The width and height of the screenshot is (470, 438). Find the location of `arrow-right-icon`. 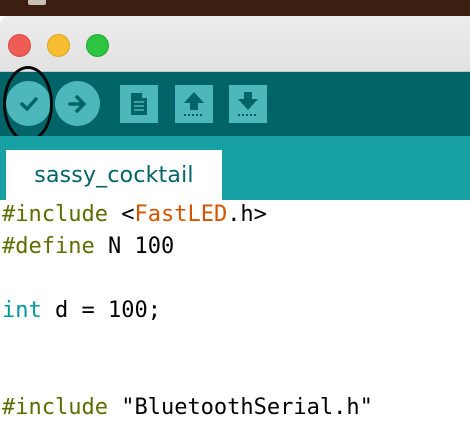

arrow-right-icon is located at coordinates (76, 103).